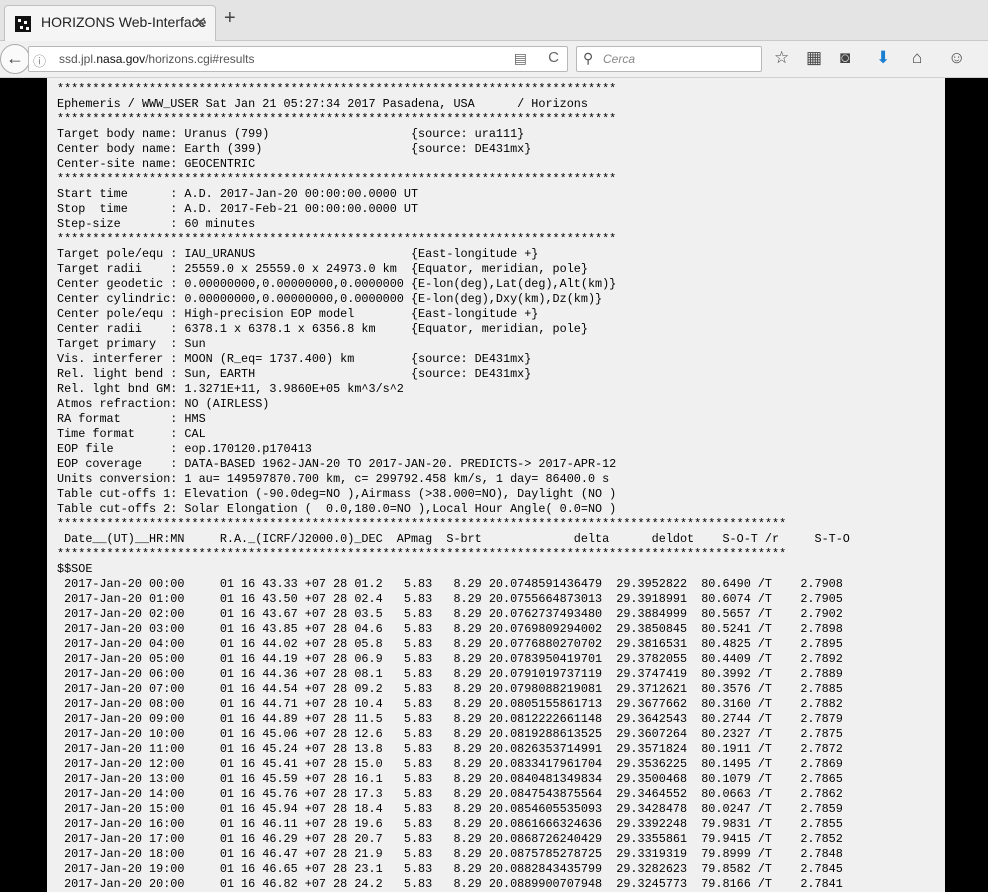  I want to click on home-icon: ⌂, so click(917, 58).